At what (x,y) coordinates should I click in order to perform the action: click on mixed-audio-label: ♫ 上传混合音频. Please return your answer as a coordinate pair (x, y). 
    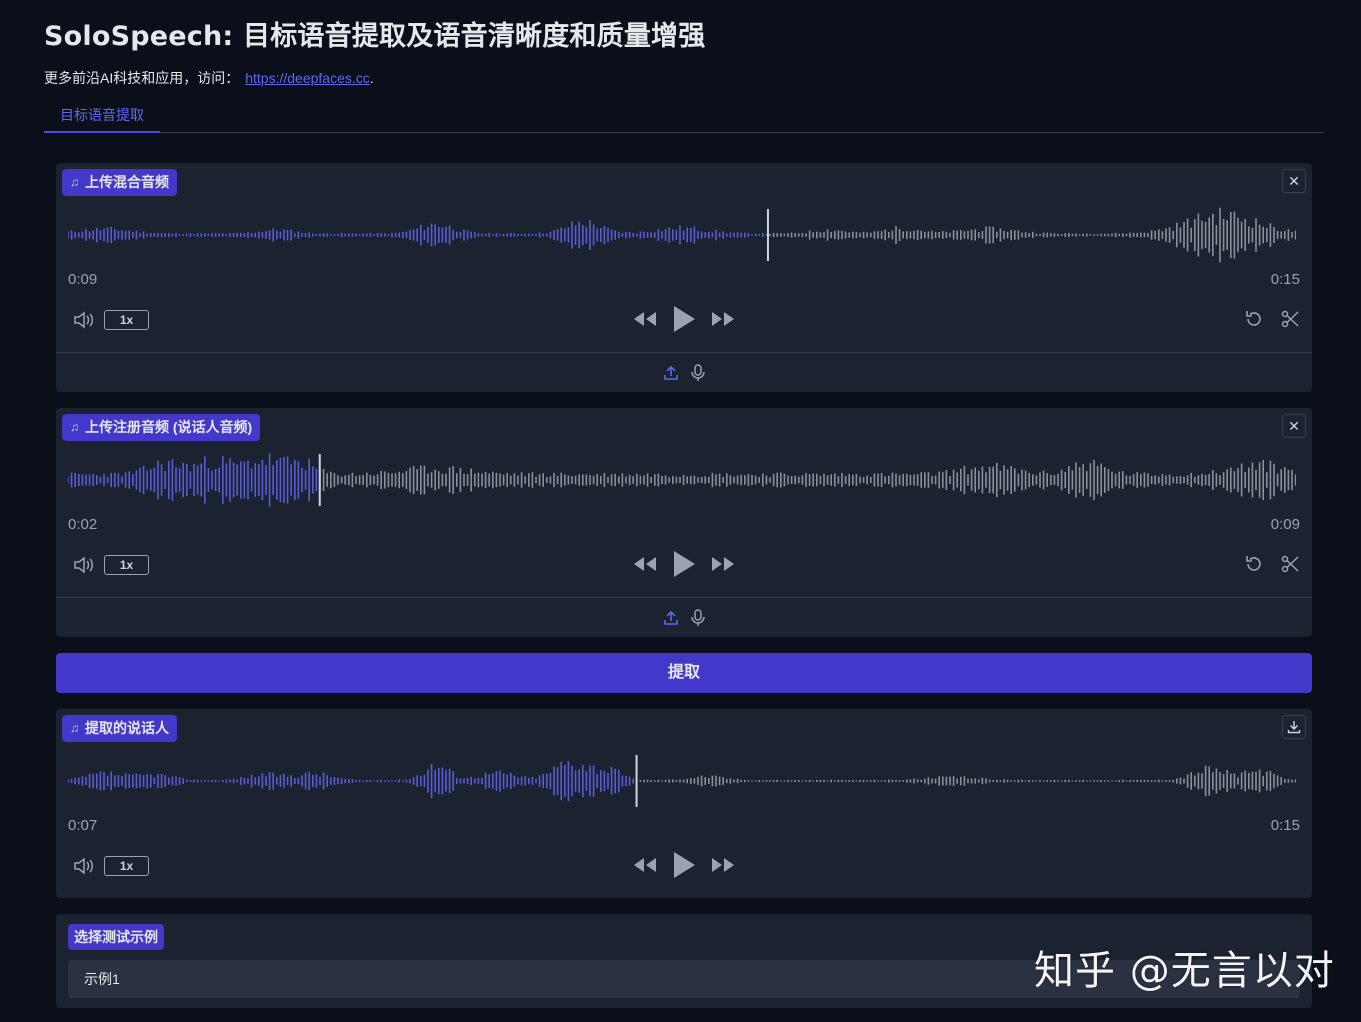
    Looking at the image, I should click on (119, 182).